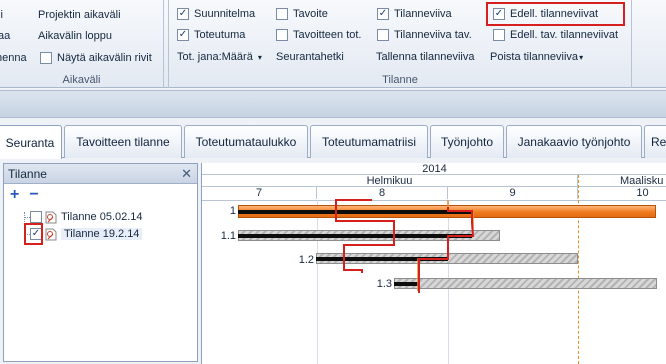 The height and width of the screenshot is (364, 666). What do you see at coordinates (467, 141) in the screenshot?
I see `tab-tyonjohto: Työnjohto` at bounding box center [467, 141].